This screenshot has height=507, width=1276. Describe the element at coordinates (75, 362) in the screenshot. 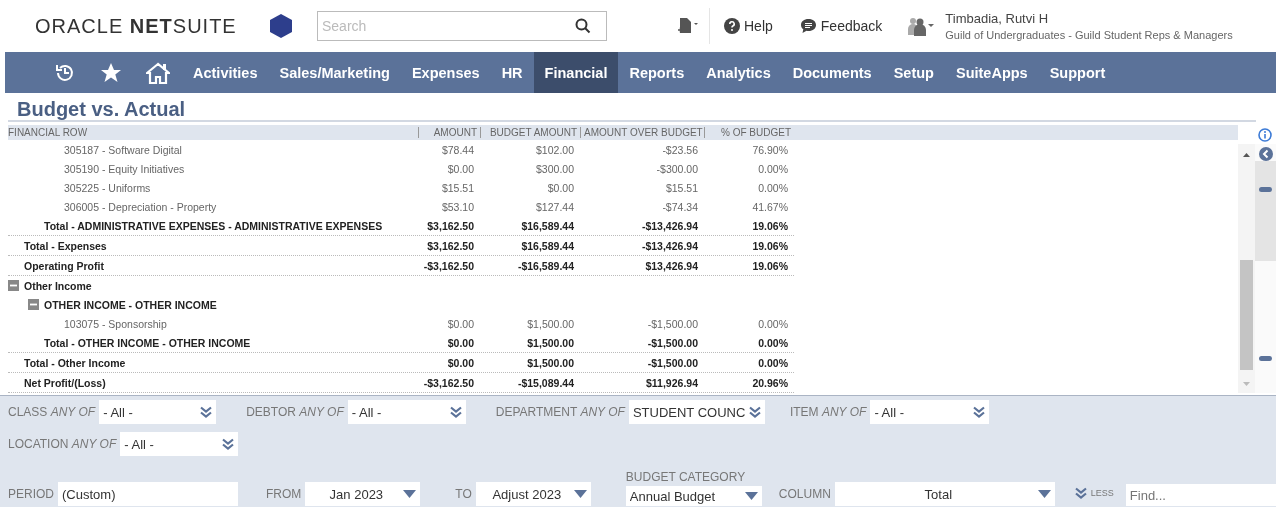

I see `row-label: Total - Other Income` at that location.